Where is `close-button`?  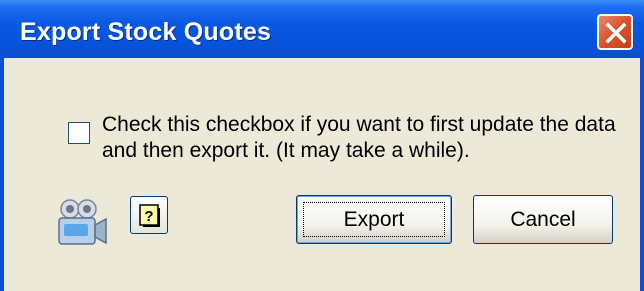 close-button is located at coordinates (615, 32).